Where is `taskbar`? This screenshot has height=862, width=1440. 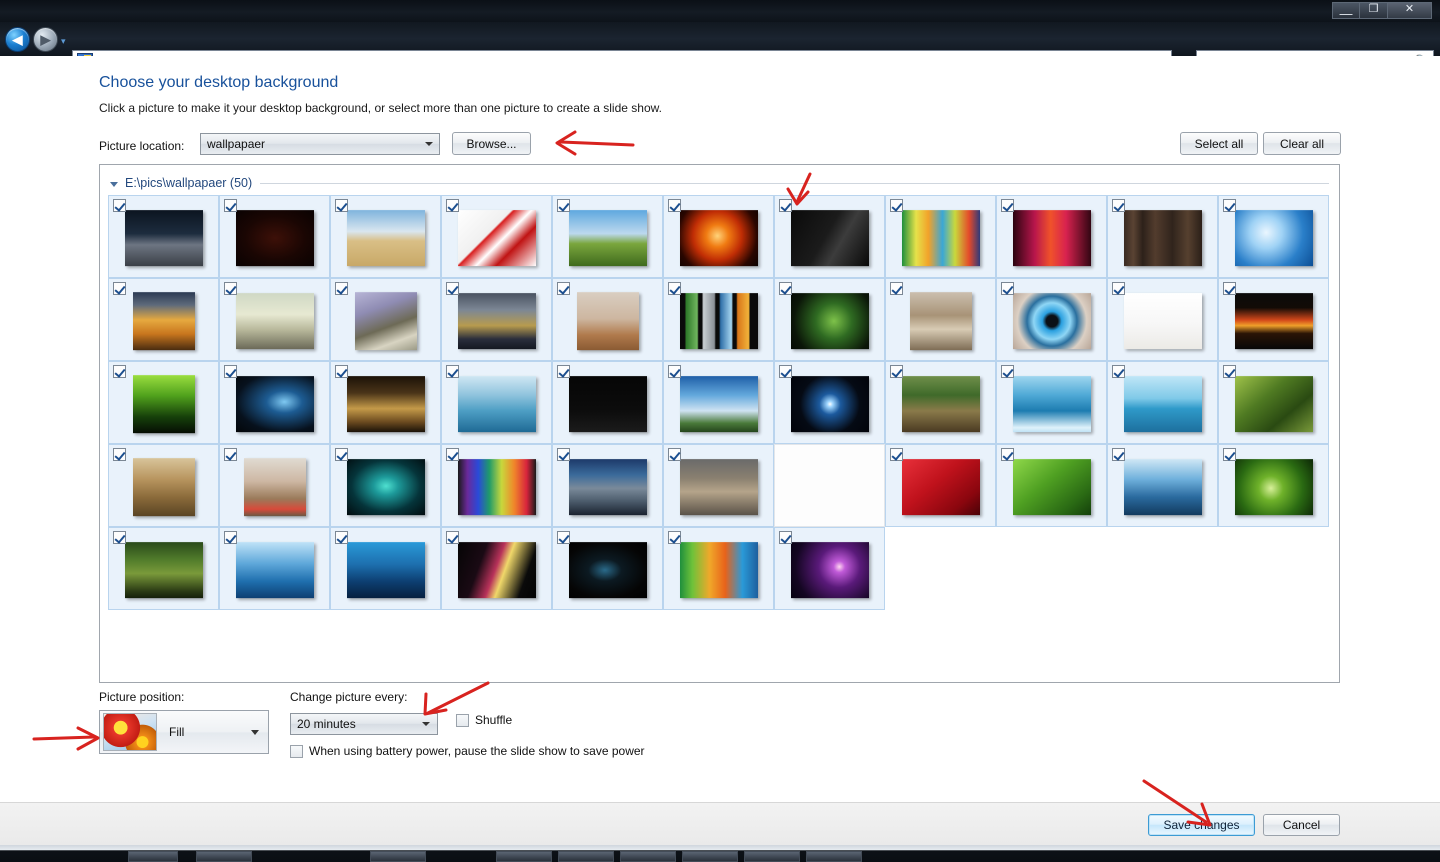 taskbar is located at coordinates (720, 853).